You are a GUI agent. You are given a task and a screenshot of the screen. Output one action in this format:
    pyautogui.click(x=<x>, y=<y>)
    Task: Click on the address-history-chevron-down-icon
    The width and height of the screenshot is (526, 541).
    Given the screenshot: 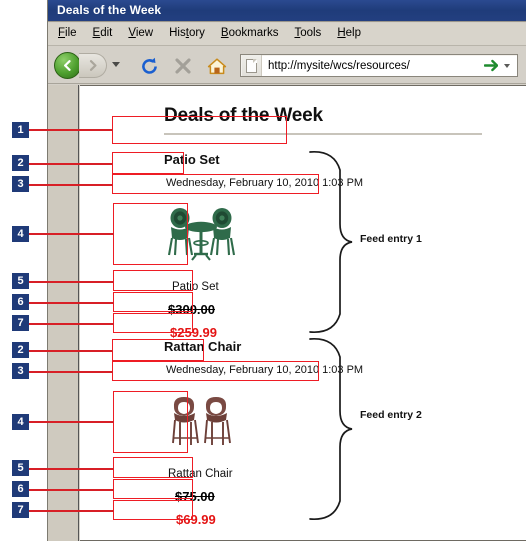 What is the action you would take?
    pyautogui.click(x=507, y=65)
    